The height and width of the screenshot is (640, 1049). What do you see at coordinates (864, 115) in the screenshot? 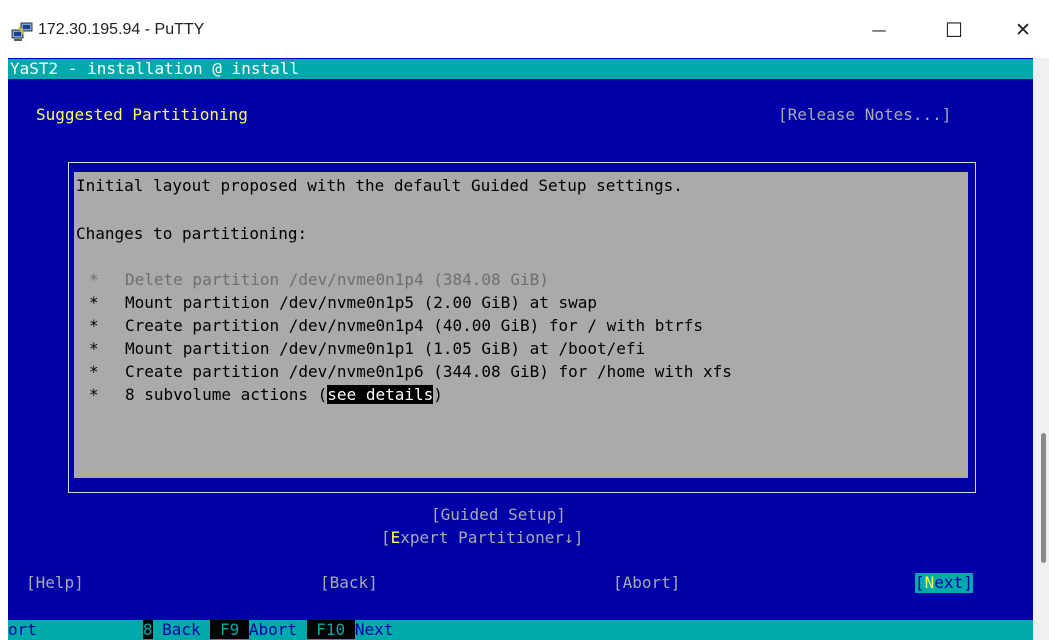
I see `release-notes-button: [Release Notes...]` at bounding box center [864, 115].